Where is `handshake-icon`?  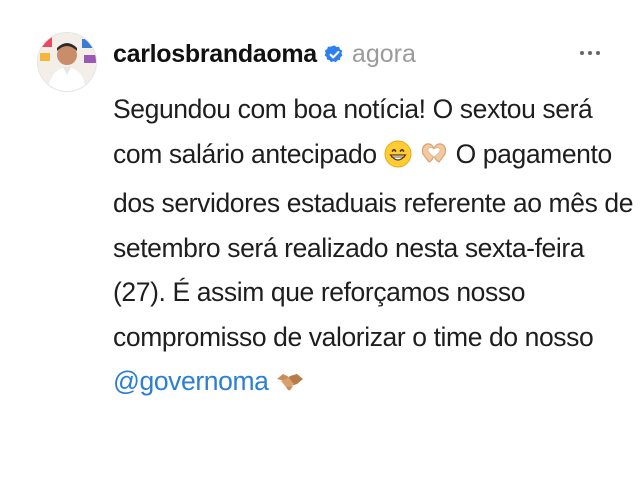
handshake-icon is located at coordinates (290, 386).